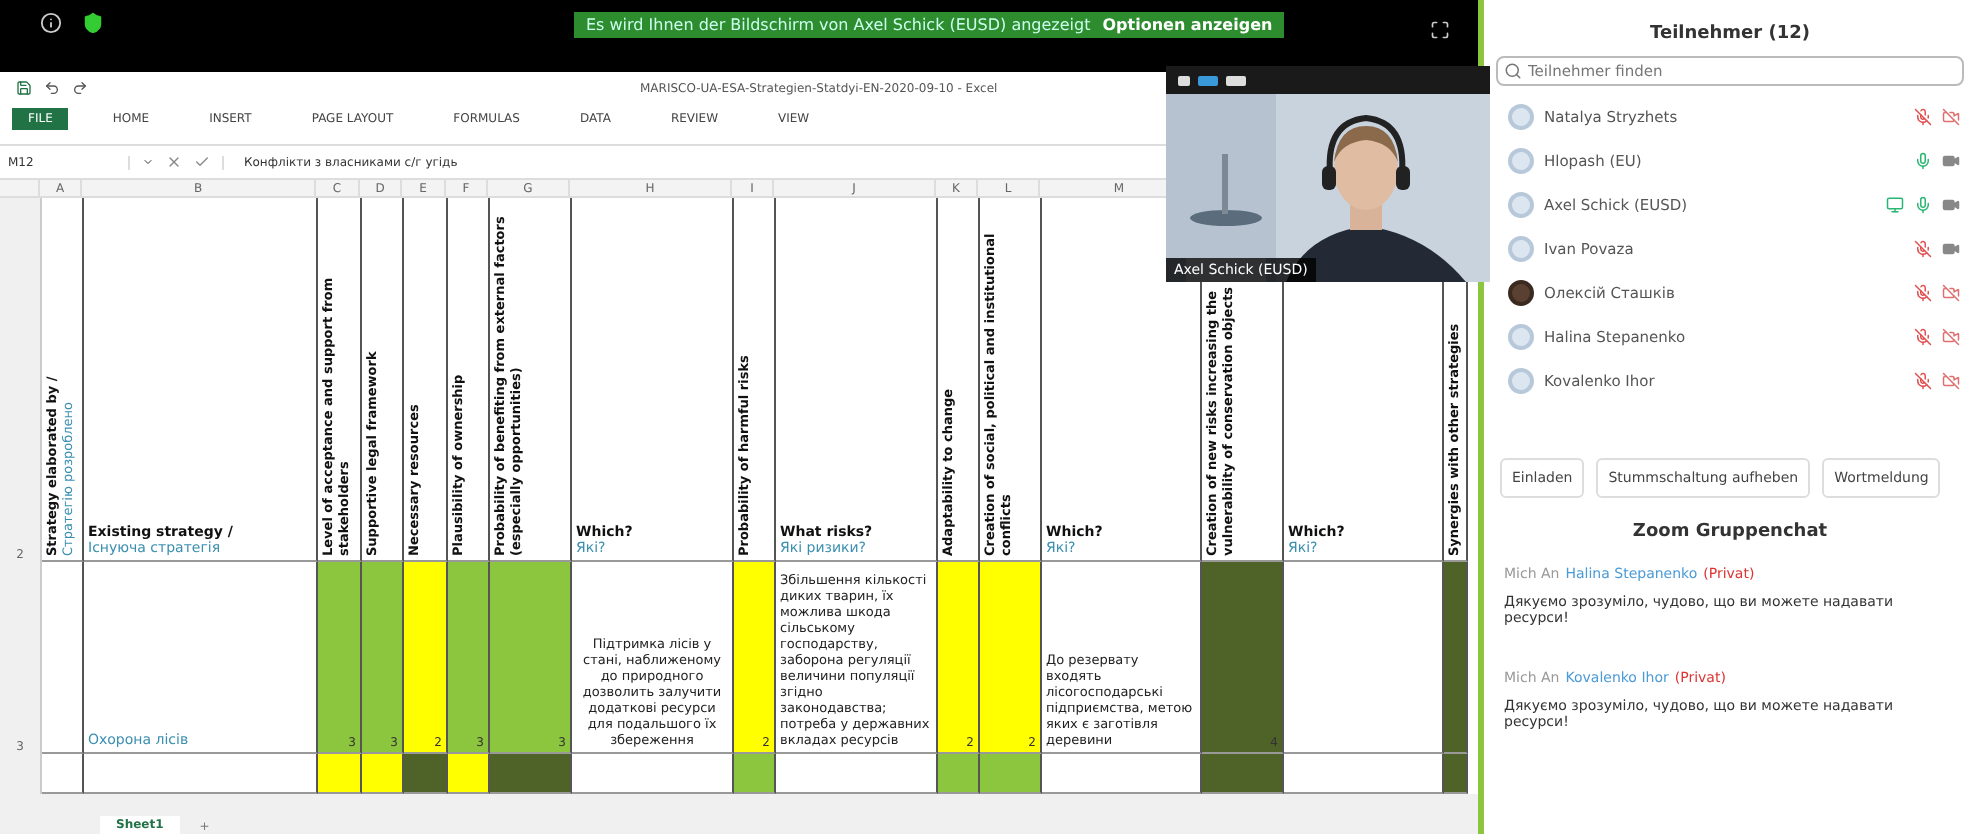 This screenshot has height=834, width=1976. I want to click on redo-icon, so click(80, 88).